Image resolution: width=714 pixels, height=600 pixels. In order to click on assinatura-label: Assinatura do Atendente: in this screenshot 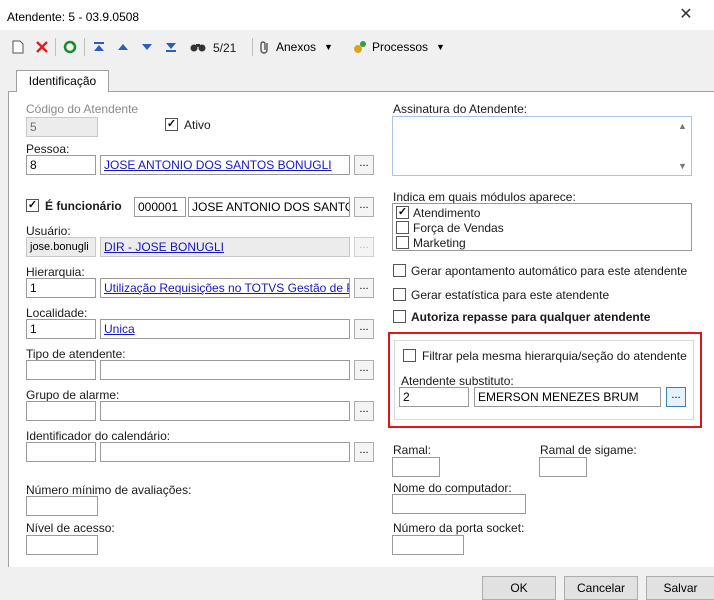, I will do `click(460, 109)`.